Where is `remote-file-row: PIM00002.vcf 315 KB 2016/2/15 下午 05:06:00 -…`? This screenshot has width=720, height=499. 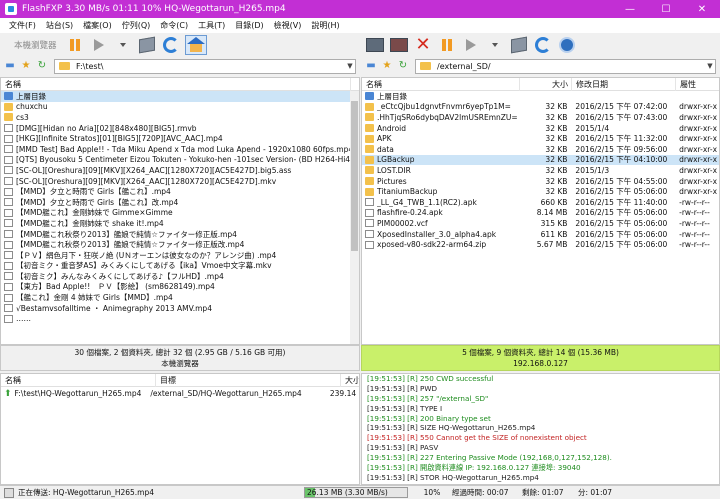 remote-file-row: PIM00002.vcf 315 KB 2016/2/15 下午 05:06:00 -… is located at coordinates (540, 223).